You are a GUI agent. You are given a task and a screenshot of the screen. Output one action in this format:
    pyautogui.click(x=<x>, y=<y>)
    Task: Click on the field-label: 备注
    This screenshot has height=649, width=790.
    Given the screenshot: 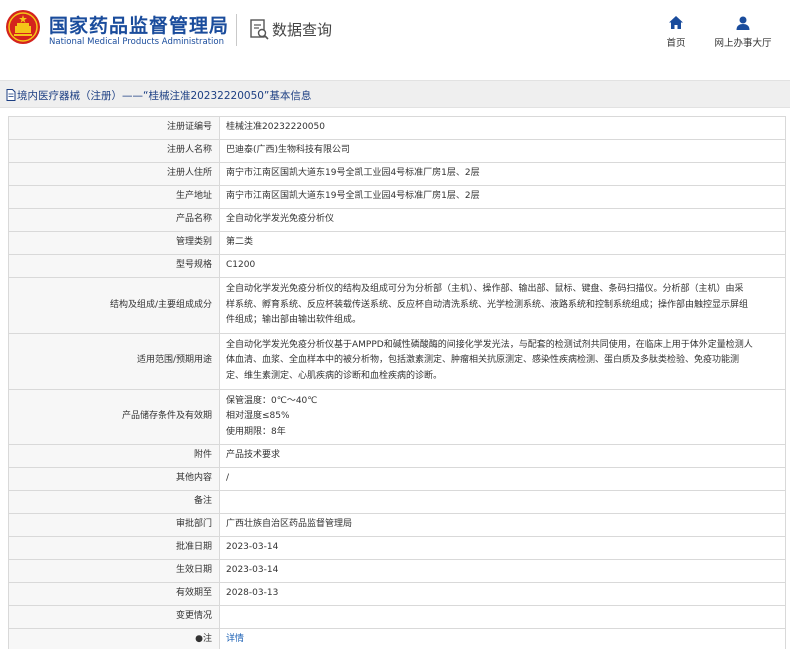 What is the action you would take?
    pyautogui.click(x=114, y=502)
    